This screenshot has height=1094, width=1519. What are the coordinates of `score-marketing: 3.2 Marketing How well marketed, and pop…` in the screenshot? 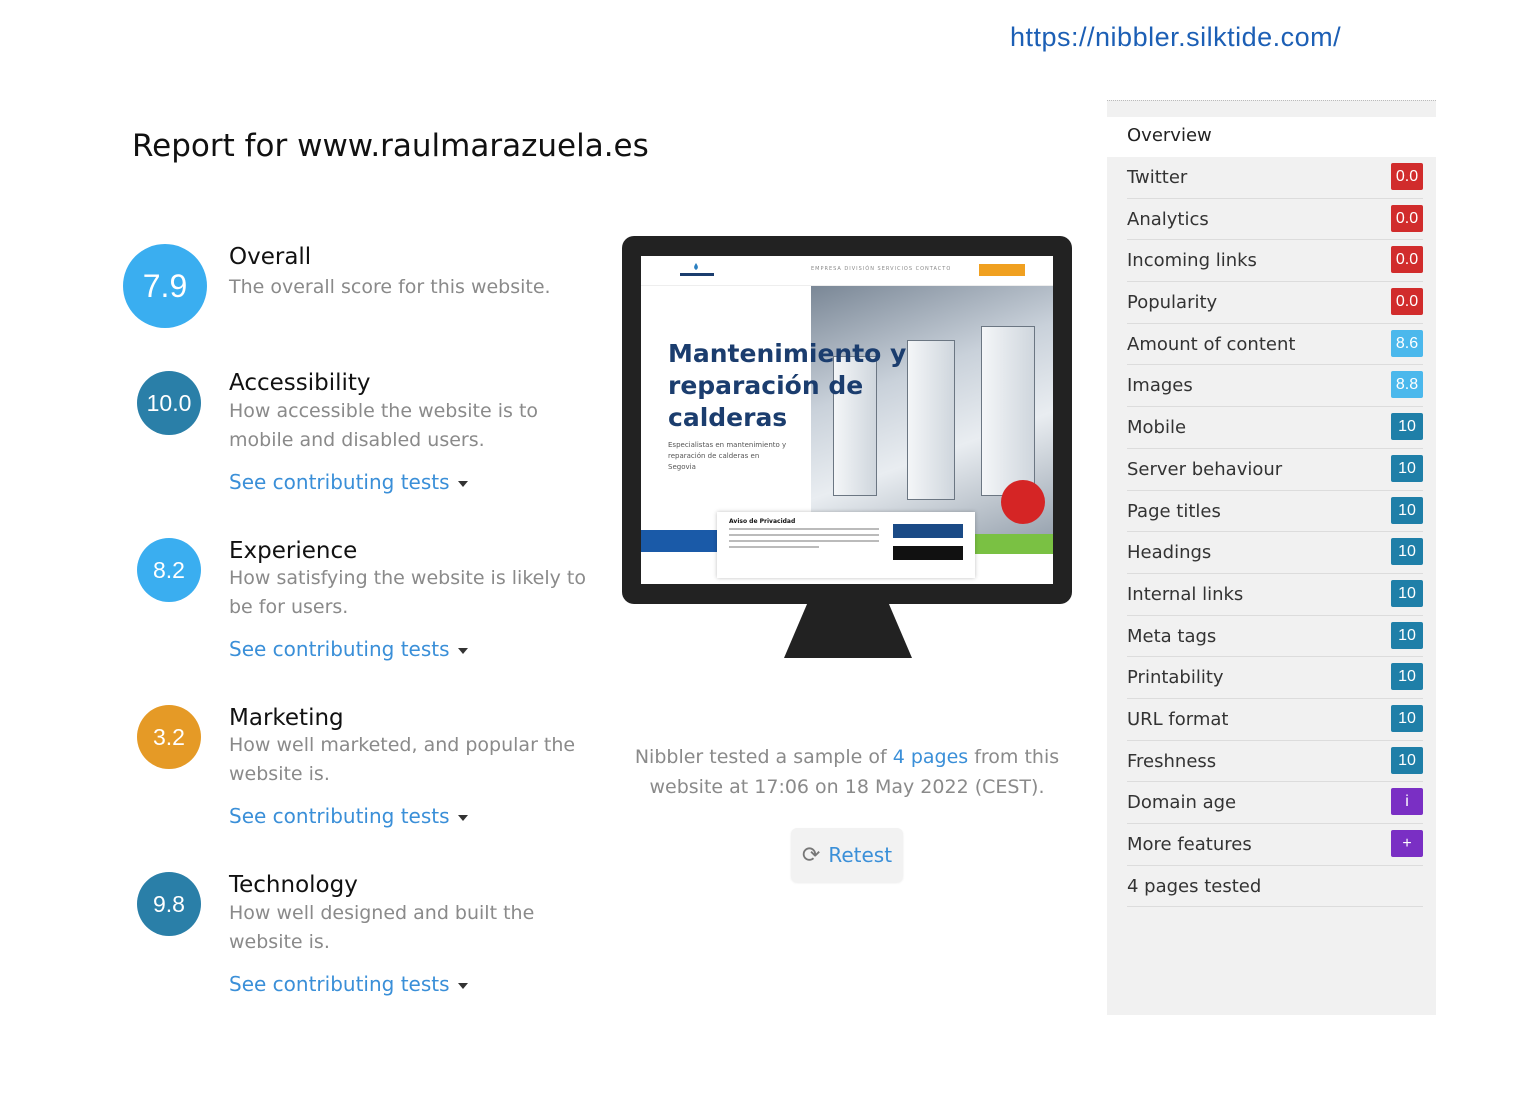 It's located at (355, 770).